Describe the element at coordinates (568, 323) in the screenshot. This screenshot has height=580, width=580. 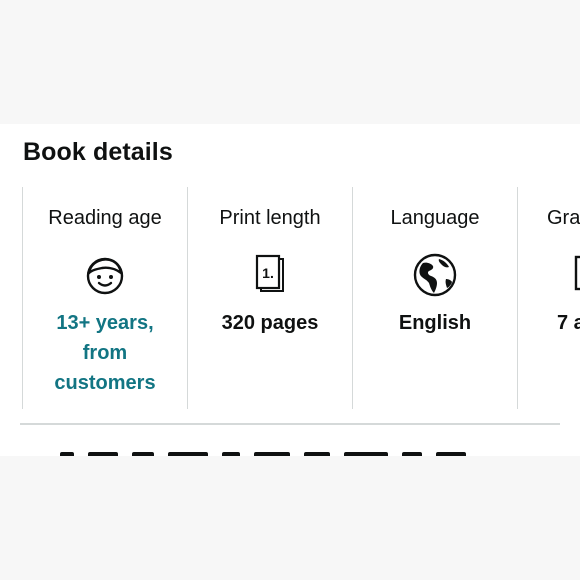
I see `detail-value: 7 a` at that location.